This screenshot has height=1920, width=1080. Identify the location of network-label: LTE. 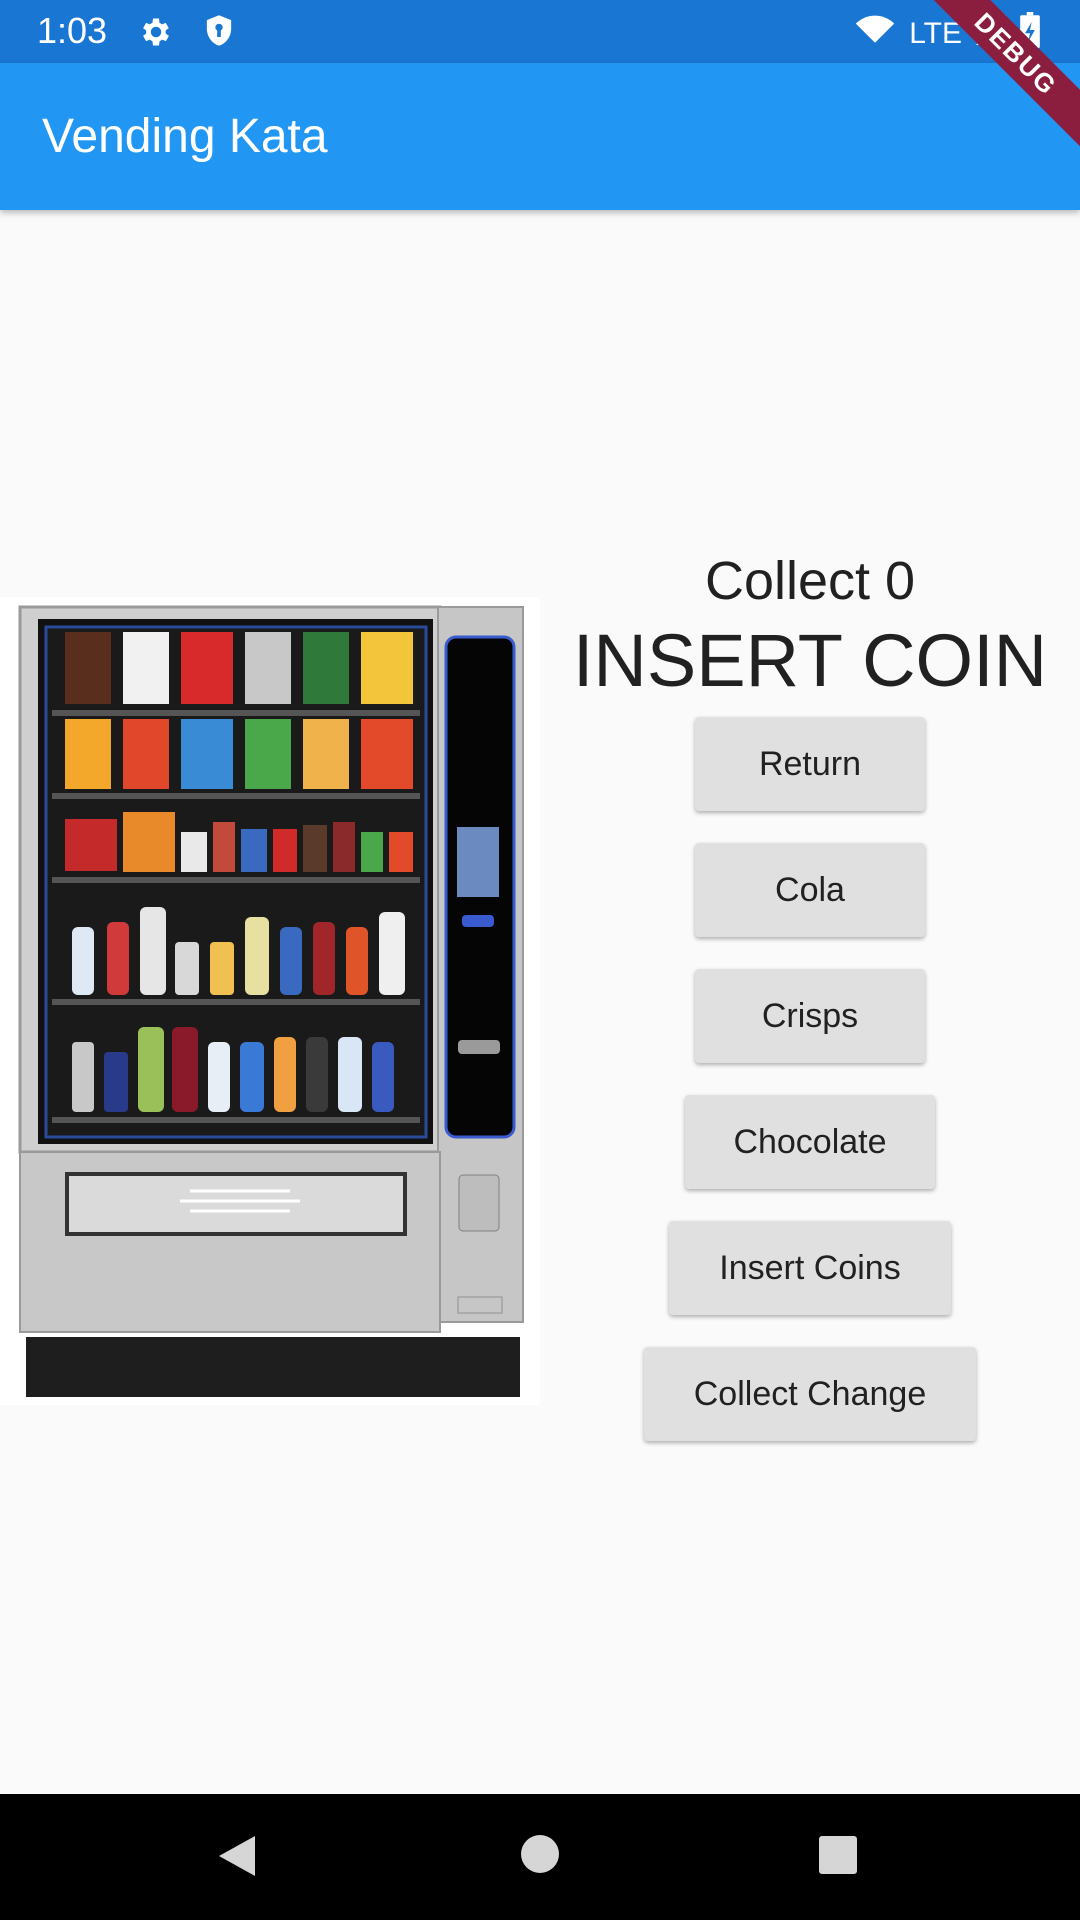
(935, 33).